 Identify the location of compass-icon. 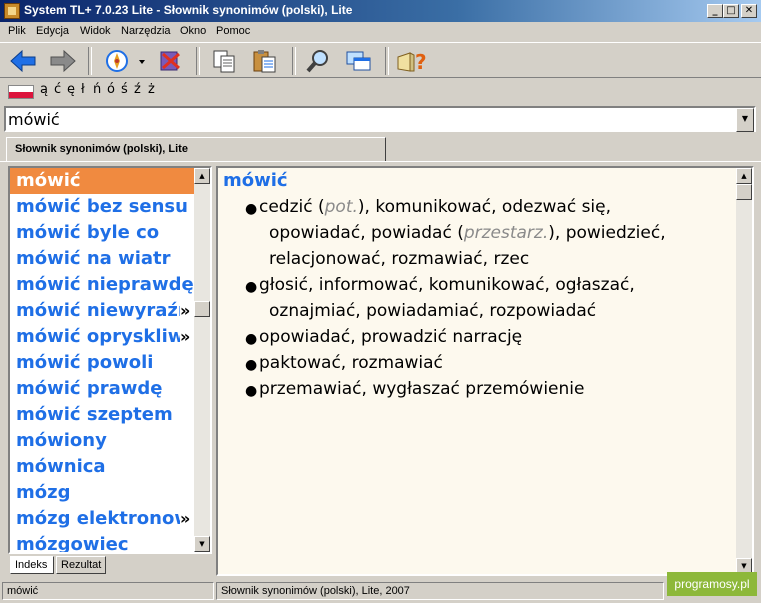
(117, 61).